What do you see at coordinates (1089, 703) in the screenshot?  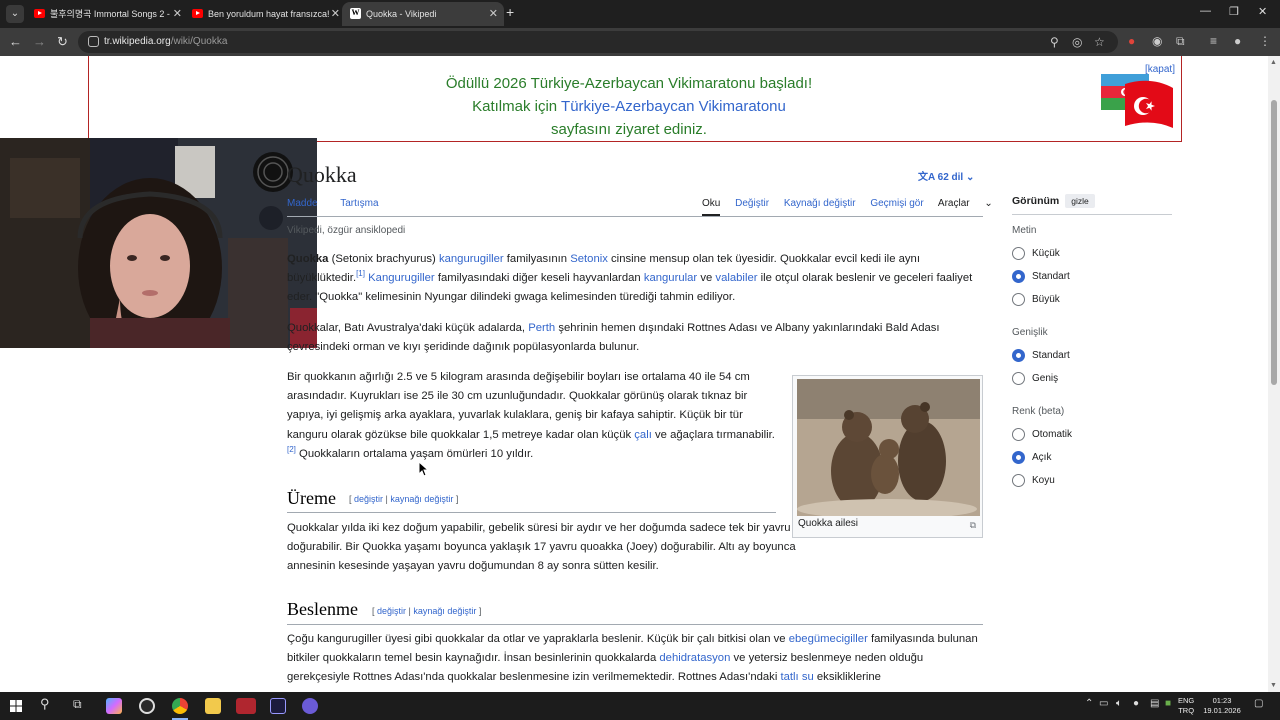 I see `tray-overflow-icon: ⌃` at bounding box center [1089, 703].